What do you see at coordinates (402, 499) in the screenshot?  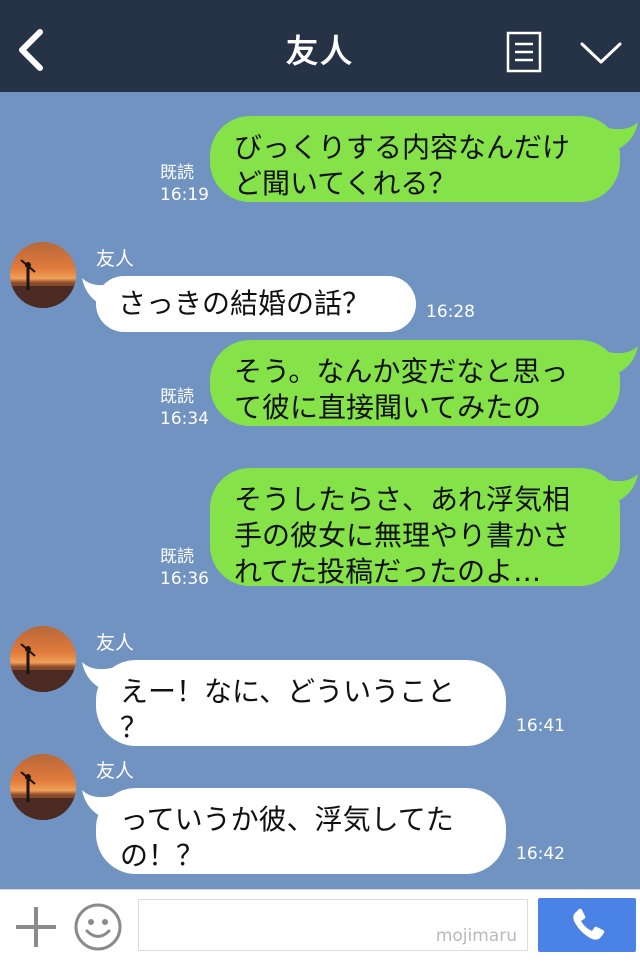 I see `message-line: そうしたらさ、あれ浮気相` at bounding box center [402, 499].